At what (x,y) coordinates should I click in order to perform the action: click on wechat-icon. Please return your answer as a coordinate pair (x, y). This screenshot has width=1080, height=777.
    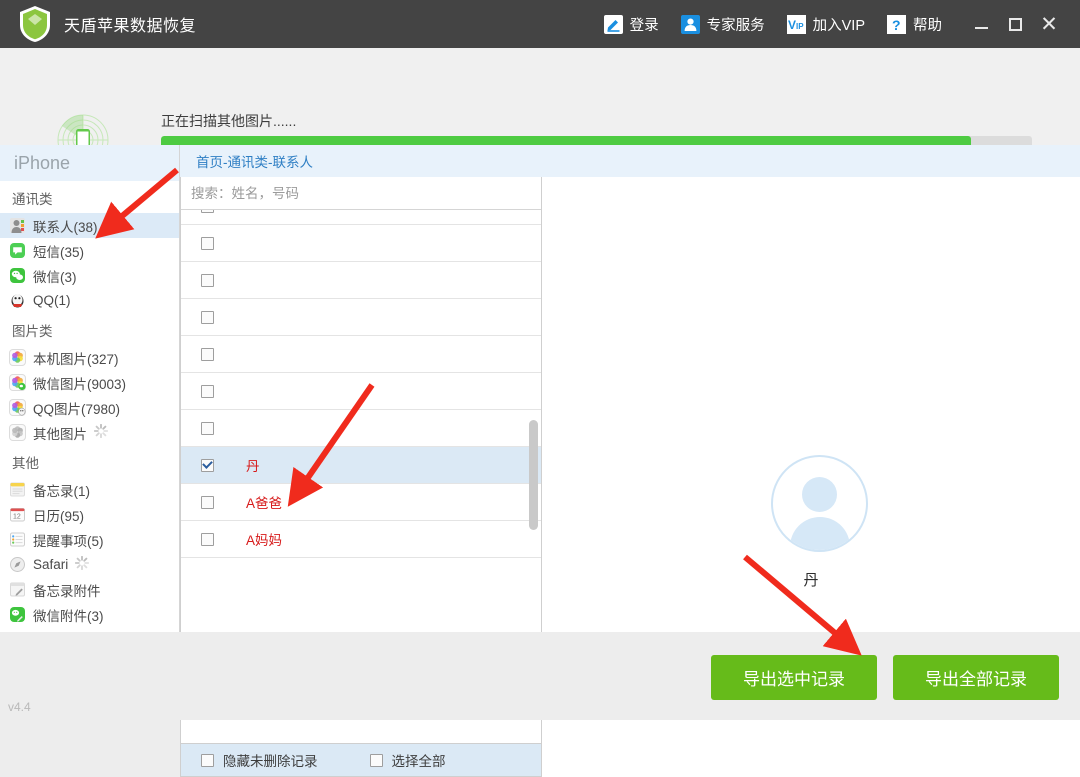
    Looking at the image, I should click on (21, 275).